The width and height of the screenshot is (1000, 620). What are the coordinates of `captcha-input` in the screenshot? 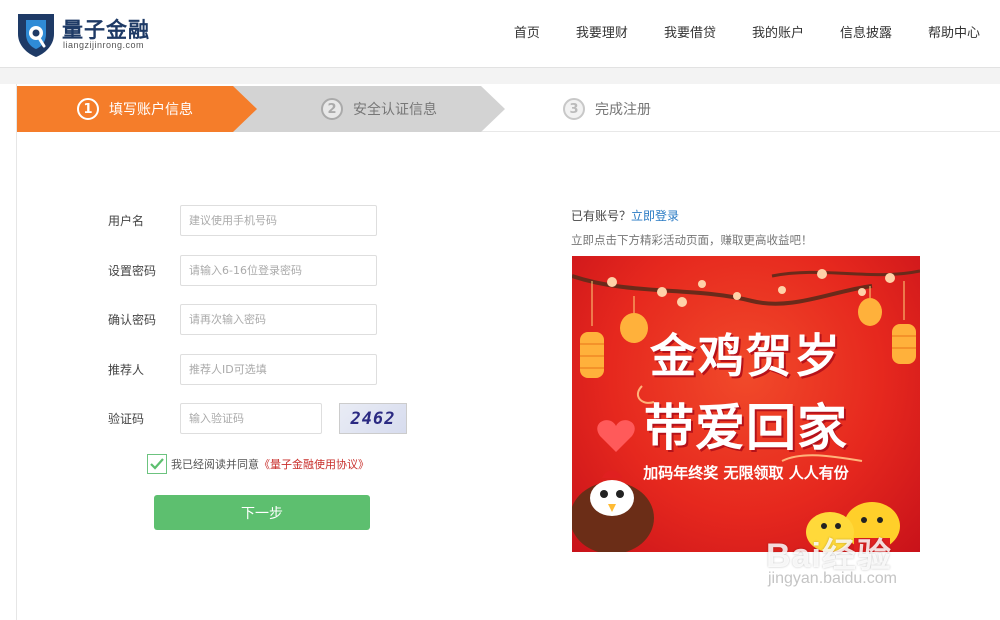 It's located at (251, 418).